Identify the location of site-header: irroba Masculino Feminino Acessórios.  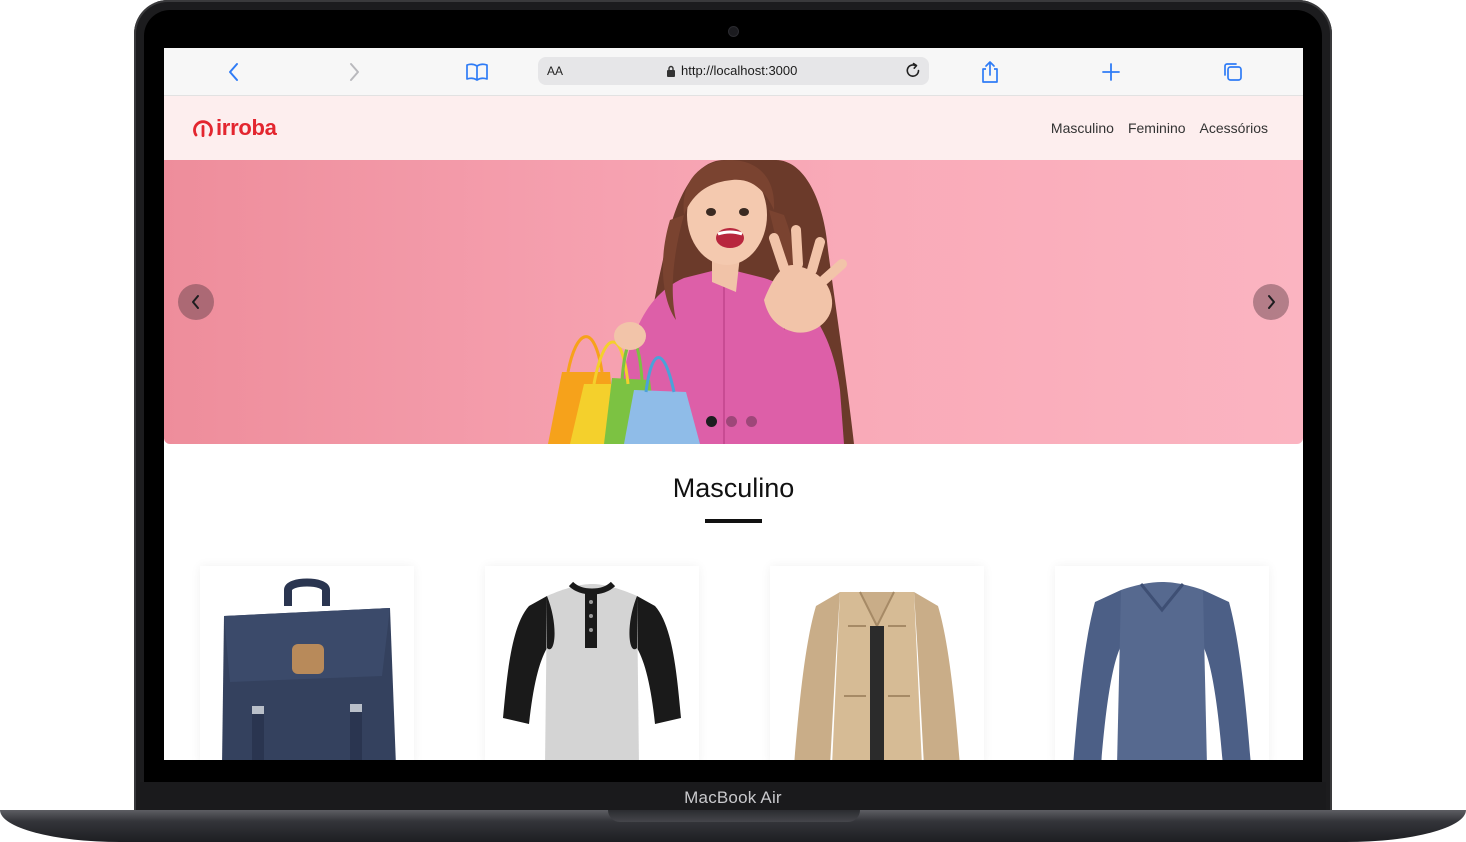
(733, 128).